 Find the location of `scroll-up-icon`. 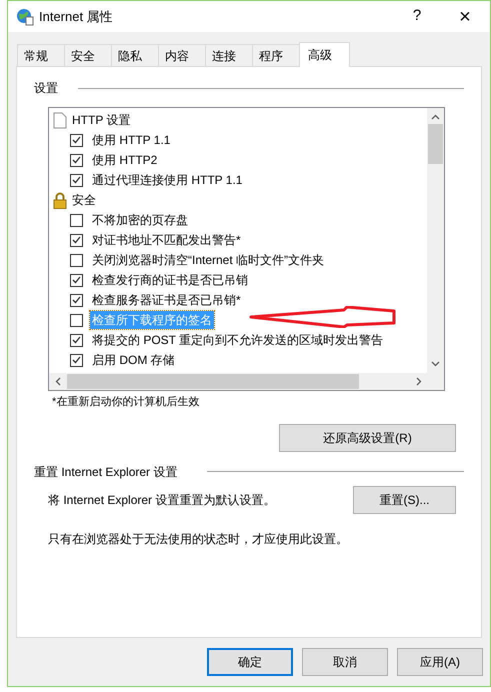

scroll-up-icon is located at coordinates (435, 117).